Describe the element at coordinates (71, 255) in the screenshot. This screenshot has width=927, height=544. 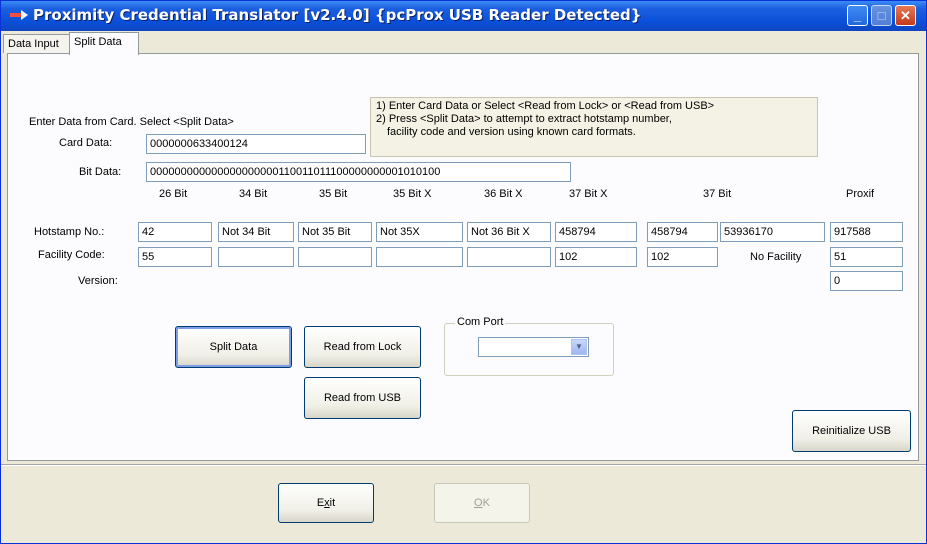
I see `facility-label: Facility Code:` at that location.